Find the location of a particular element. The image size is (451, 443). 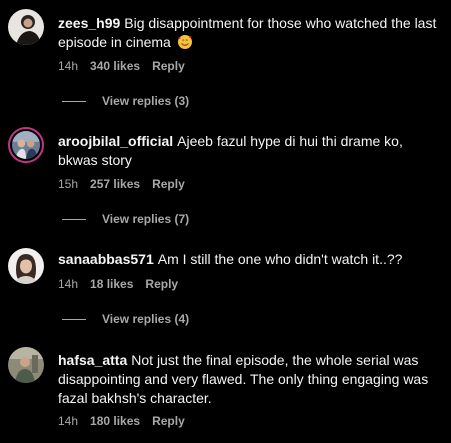

comment-meta: 14h 18 likes Reply is located at coordinates (118, 284).